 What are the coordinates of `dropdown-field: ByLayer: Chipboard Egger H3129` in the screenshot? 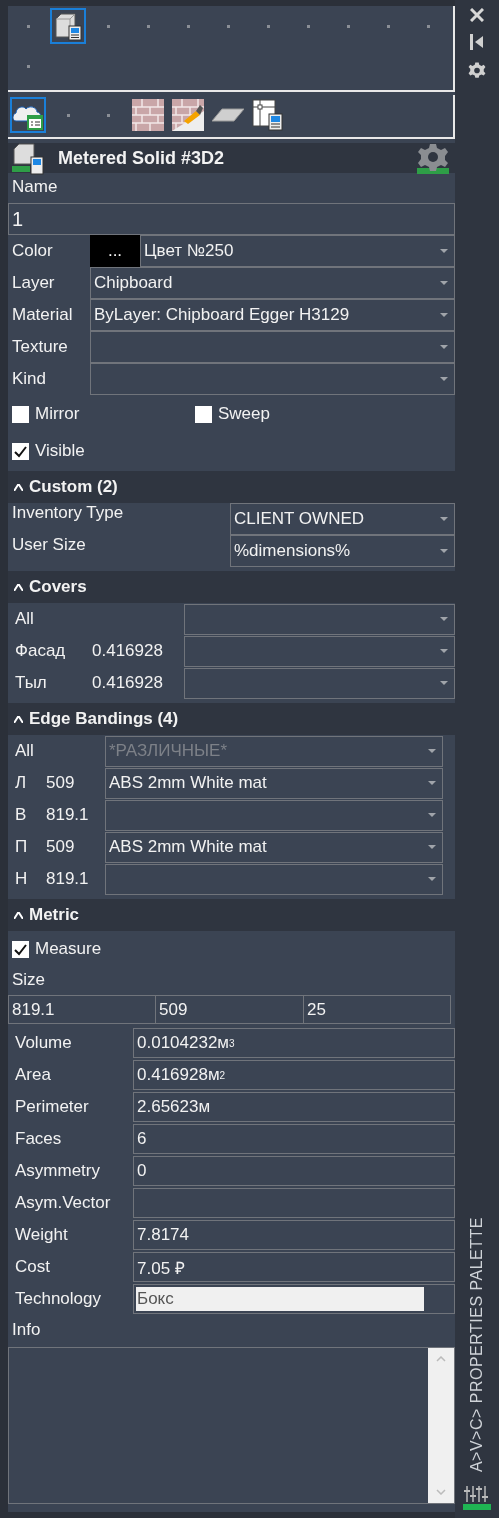 It's located at (272, 315).